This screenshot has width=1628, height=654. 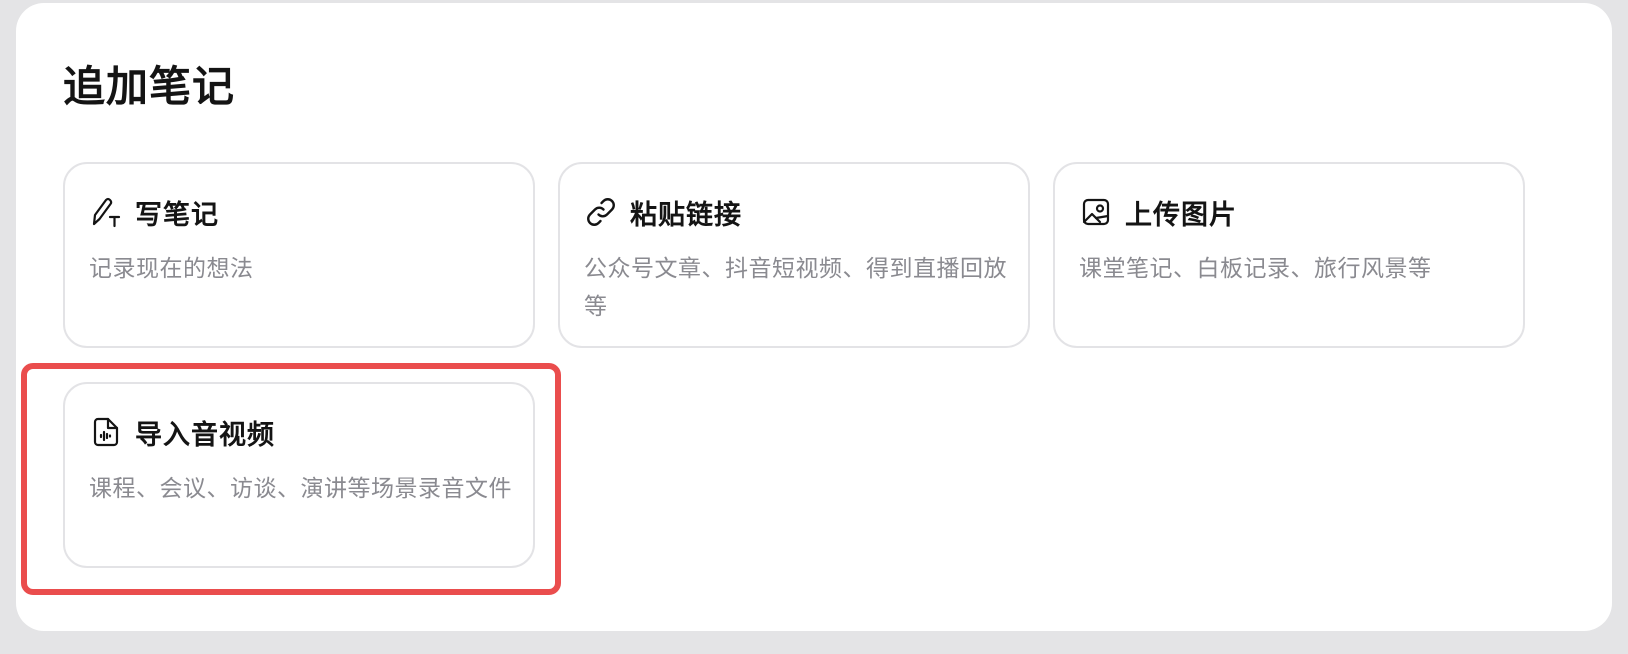 I want to click on upload-image-card: 上传图片 课堂笔记、白板记录、旅行风景等, so click(x=1289, y=255).